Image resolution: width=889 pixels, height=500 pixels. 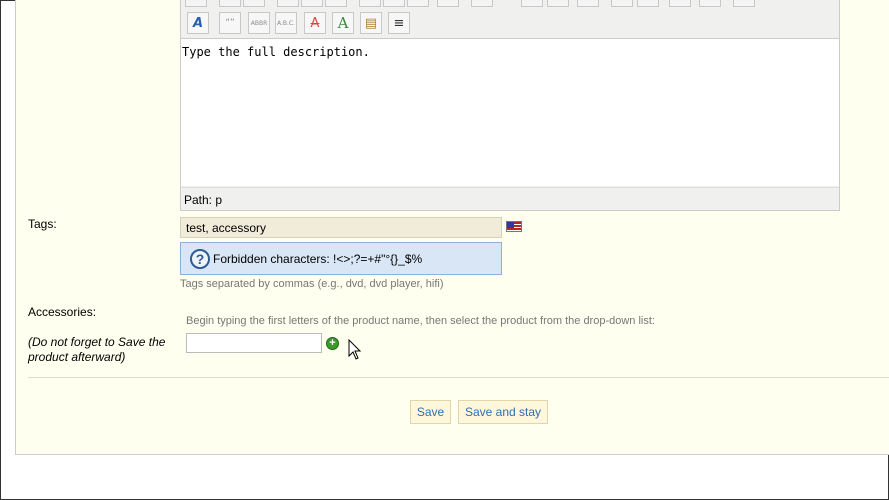 I want to click on editor-statusbar: Path: p, so click(x=510, y=198).